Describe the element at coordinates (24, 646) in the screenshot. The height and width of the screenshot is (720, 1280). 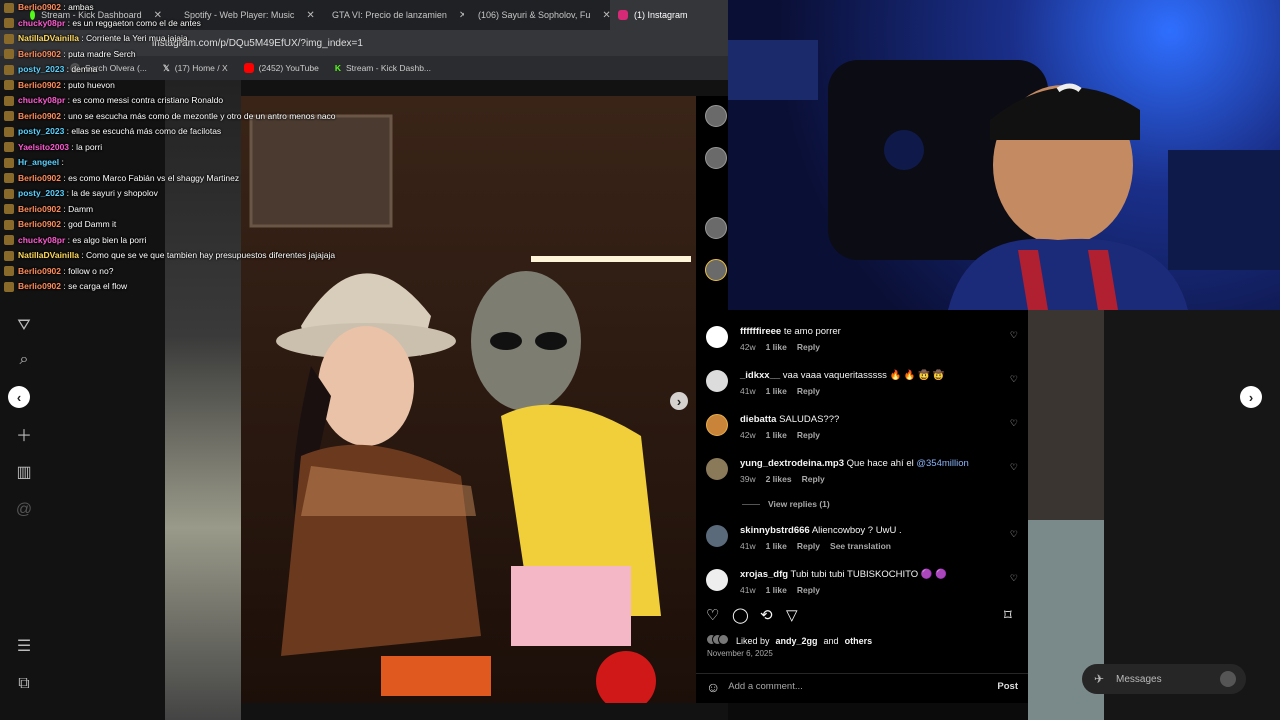
I see `menu-icon: ☰` at that location.